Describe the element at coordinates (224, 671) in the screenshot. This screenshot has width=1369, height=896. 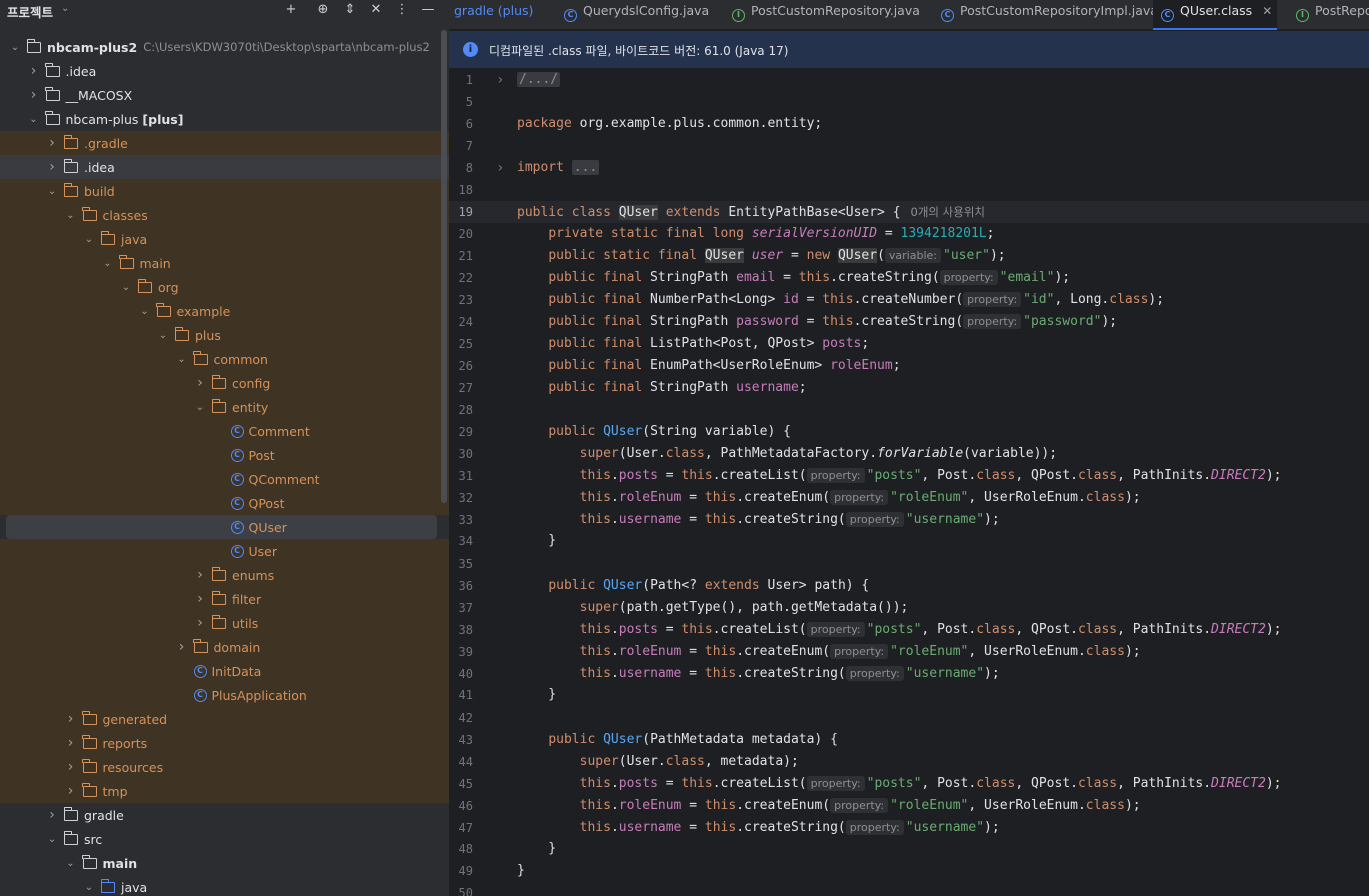
I see `tree-item-initdata: C InitData` at that location.